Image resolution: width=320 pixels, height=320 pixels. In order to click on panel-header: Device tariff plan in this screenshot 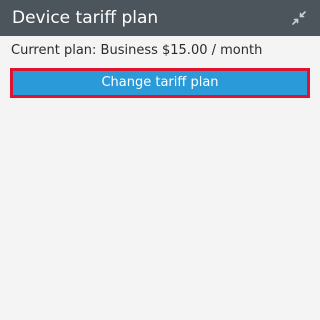, I will do `click(160, 18)`.